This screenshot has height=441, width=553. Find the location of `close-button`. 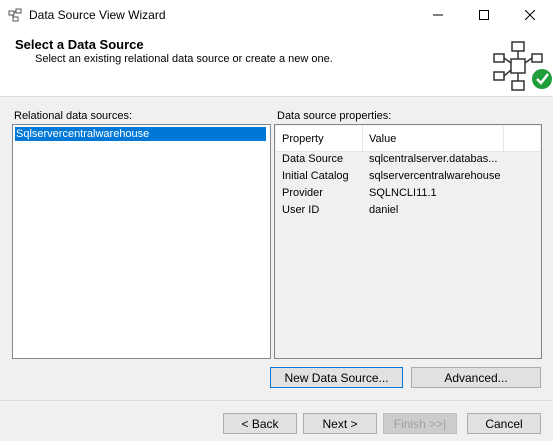

close-button is located at coordinates (530, 15).